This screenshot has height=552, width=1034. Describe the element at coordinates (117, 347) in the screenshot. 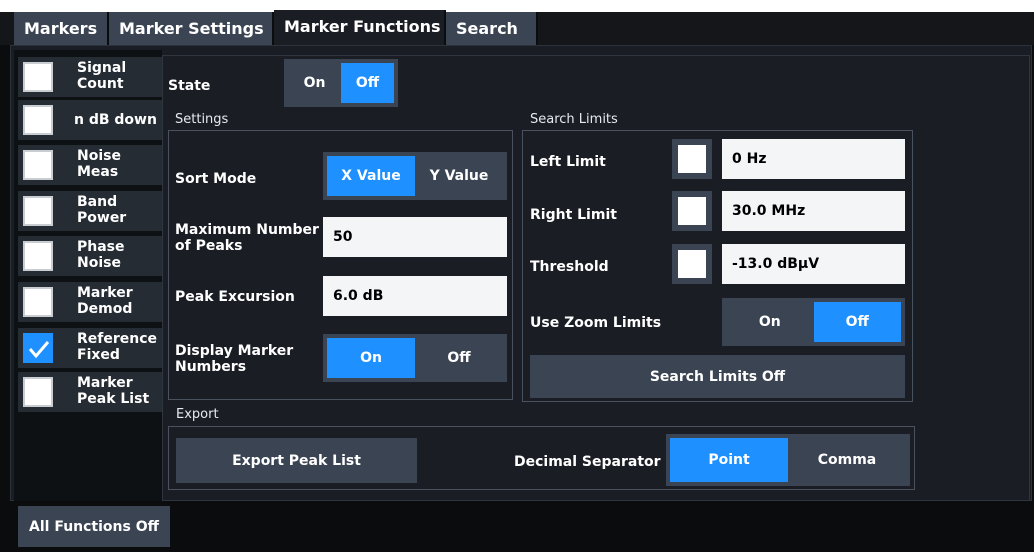

I see `sidebar-item-label: Reference Fixed` at that location.